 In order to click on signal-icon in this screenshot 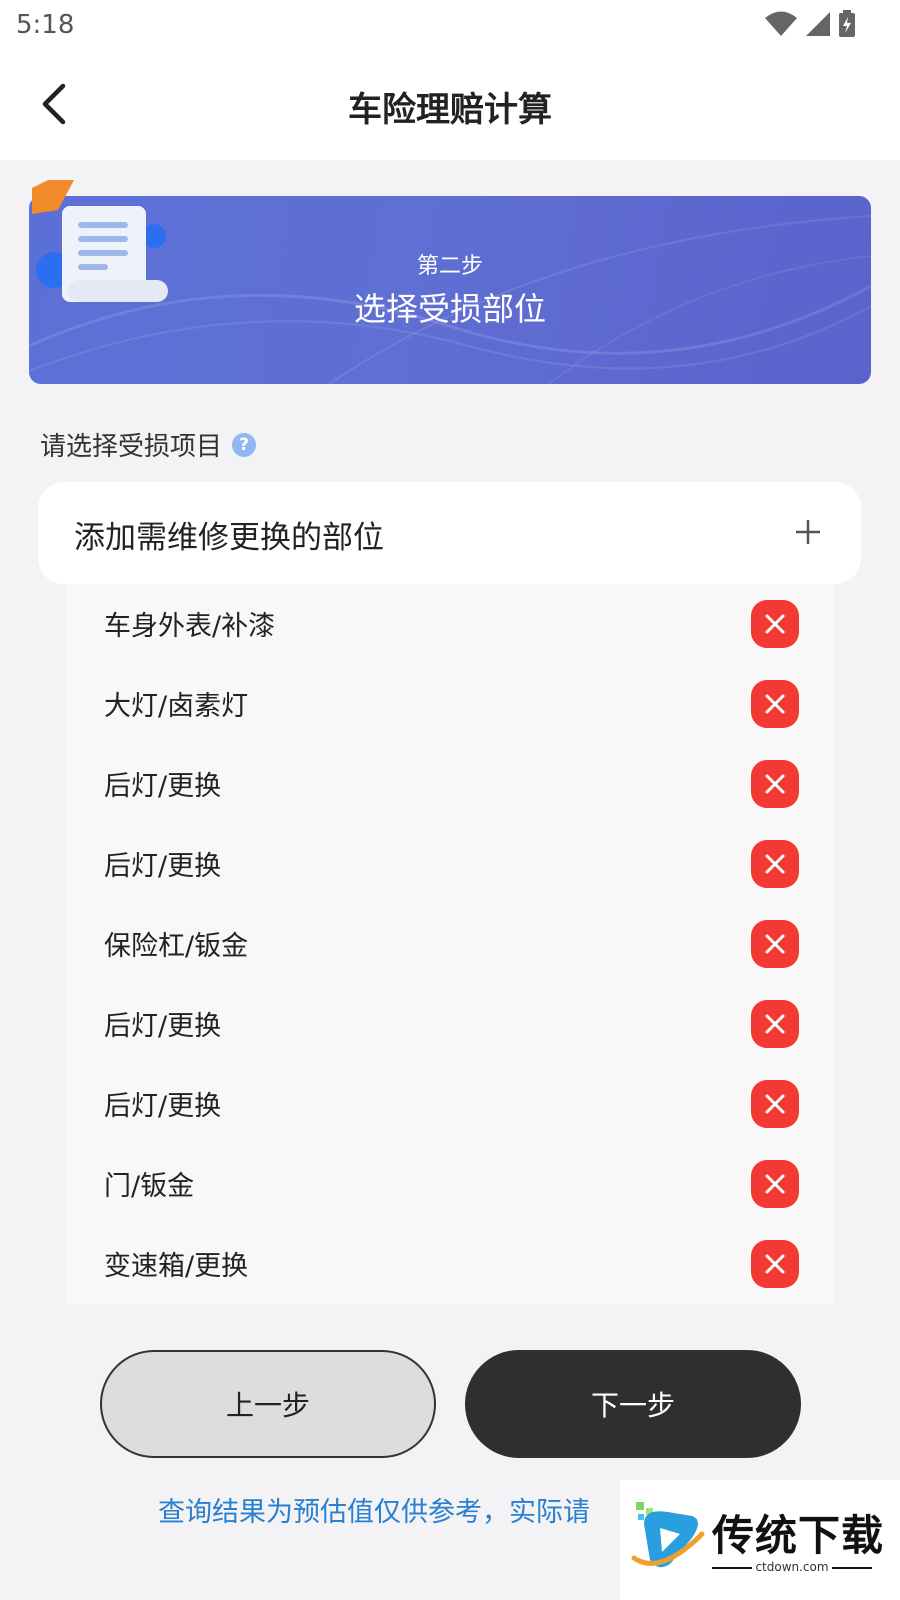, I will do `click(818, 24)`.